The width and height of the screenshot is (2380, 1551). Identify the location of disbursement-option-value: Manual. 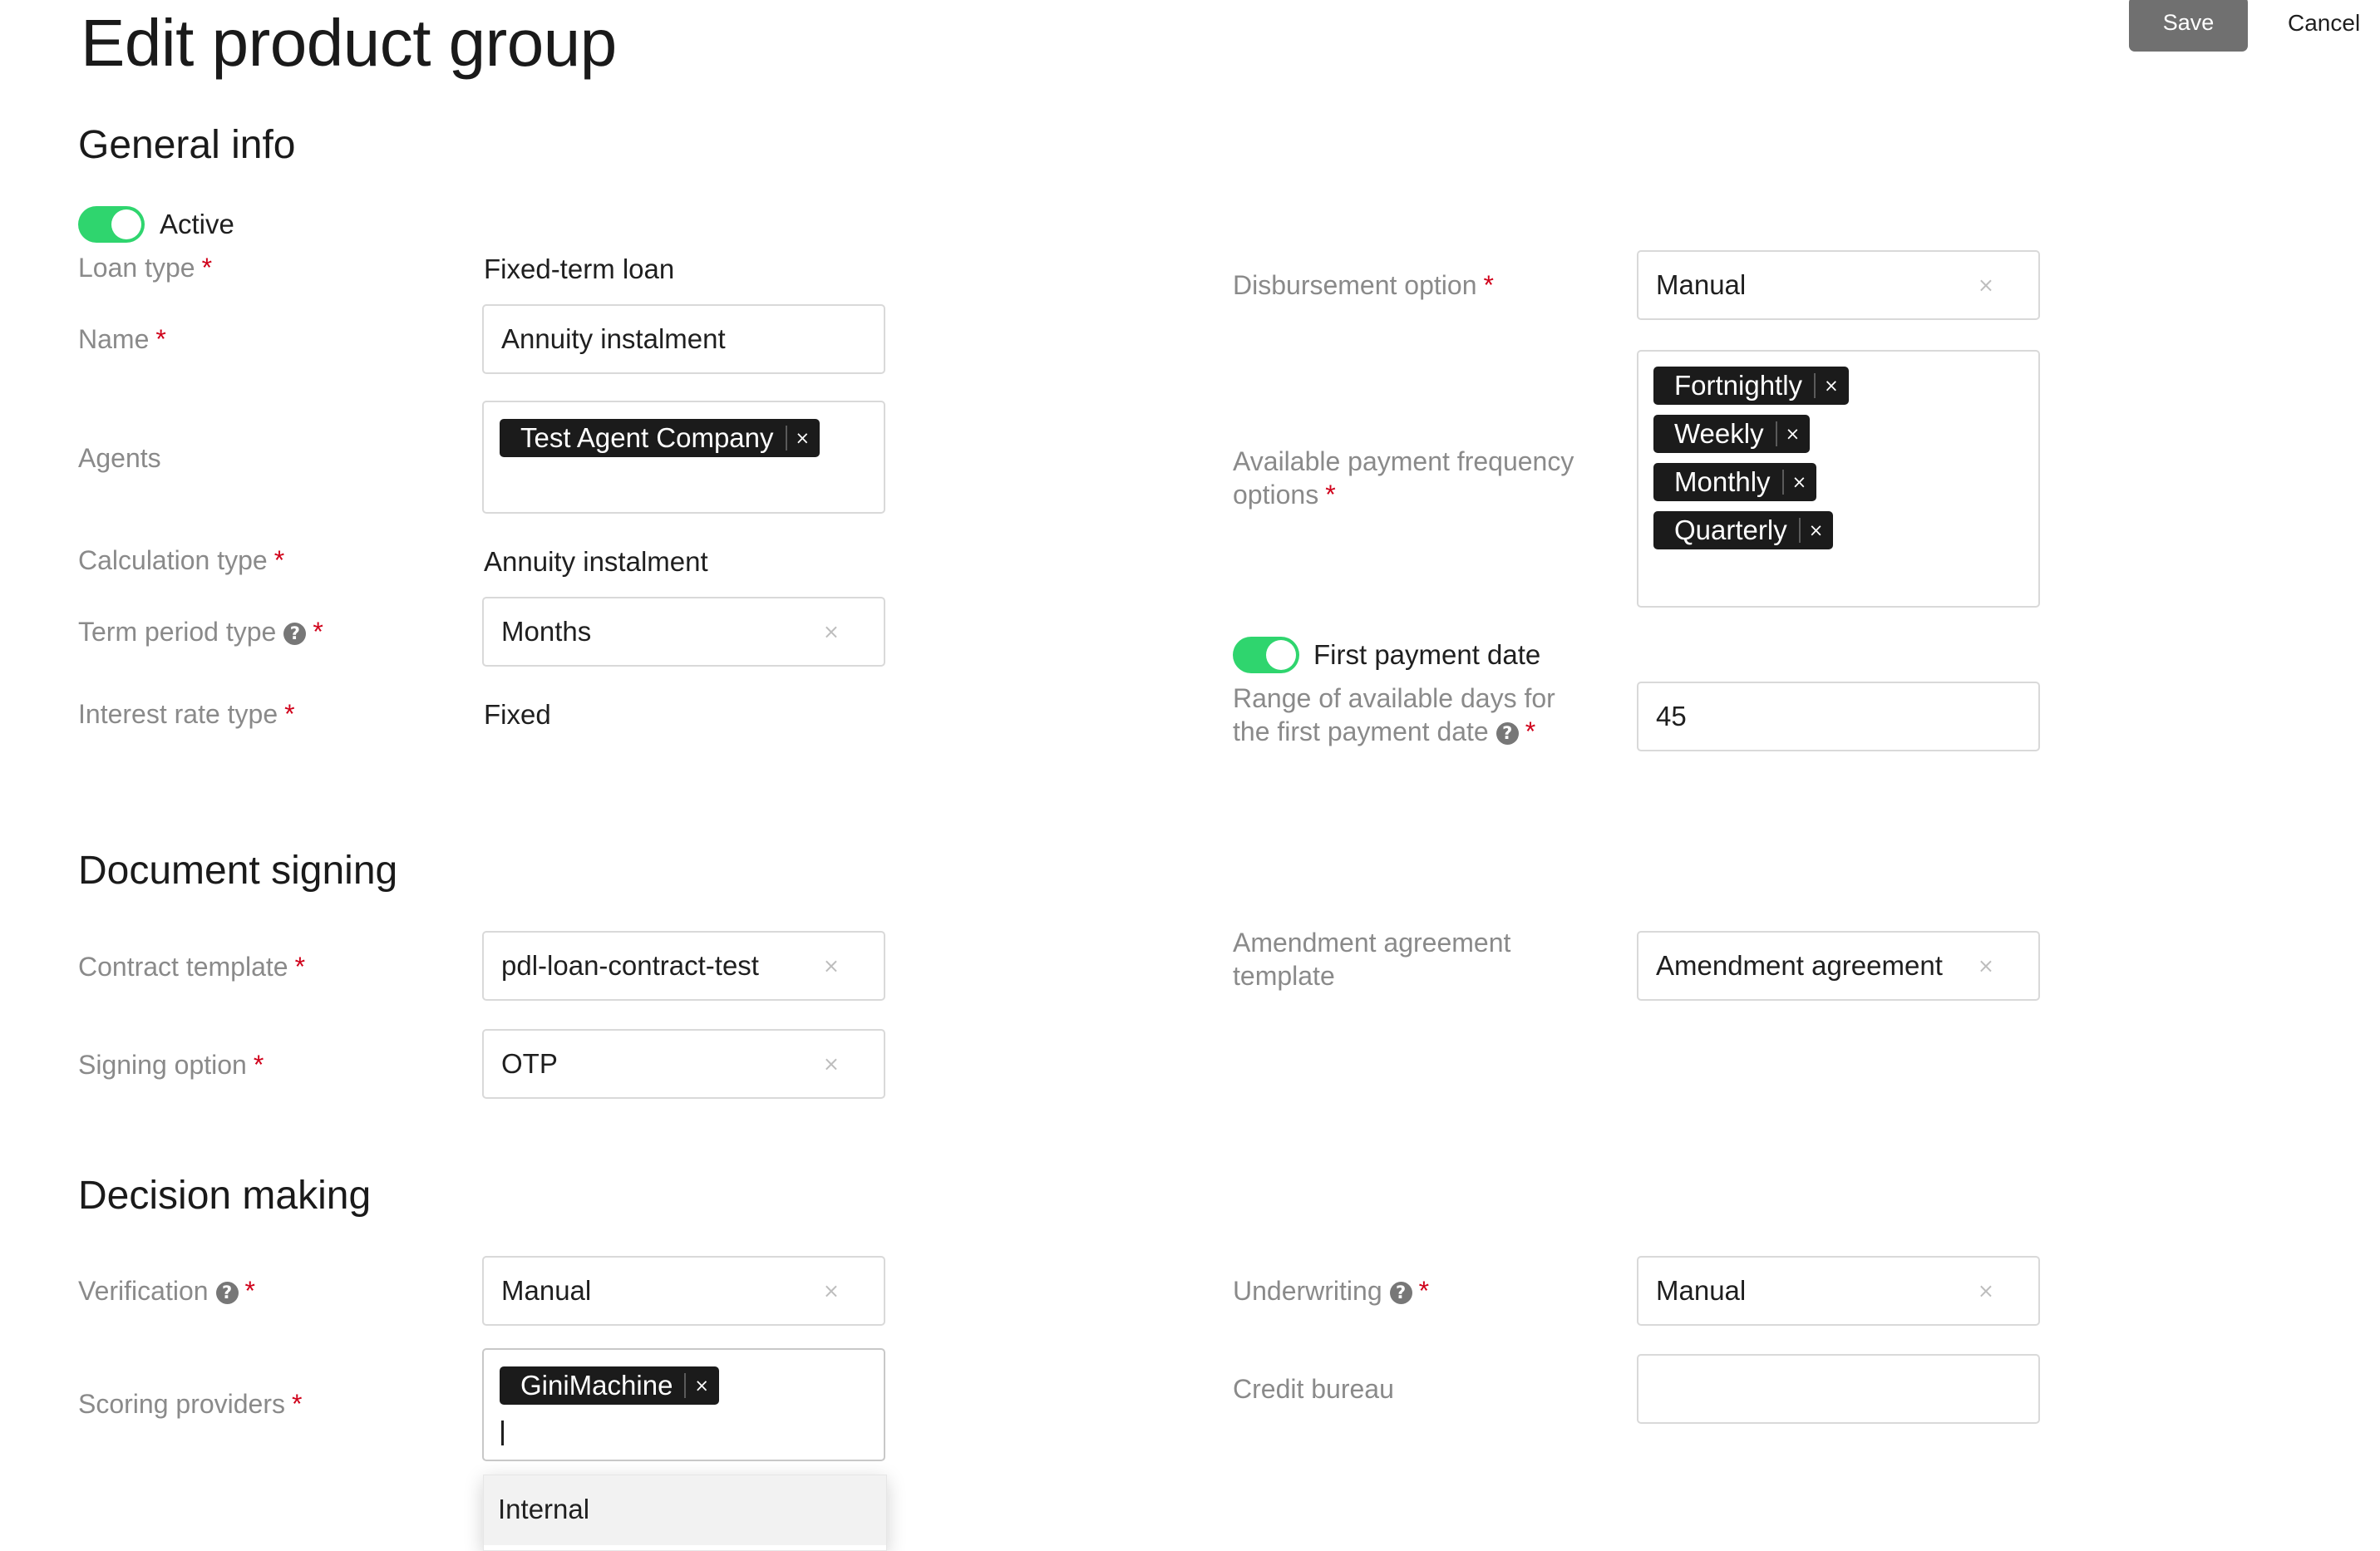
(1701, 284).